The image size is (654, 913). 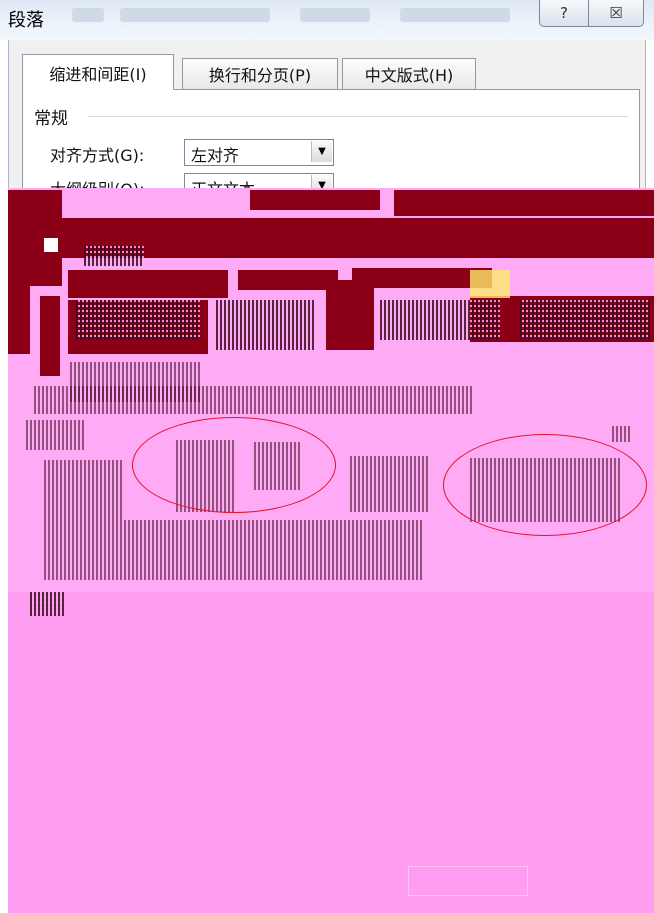 What do you see at coordinates (321, 151) in the screenshot?
I see `chevron-down-icon: ▼` at bounding box center [321, 151].